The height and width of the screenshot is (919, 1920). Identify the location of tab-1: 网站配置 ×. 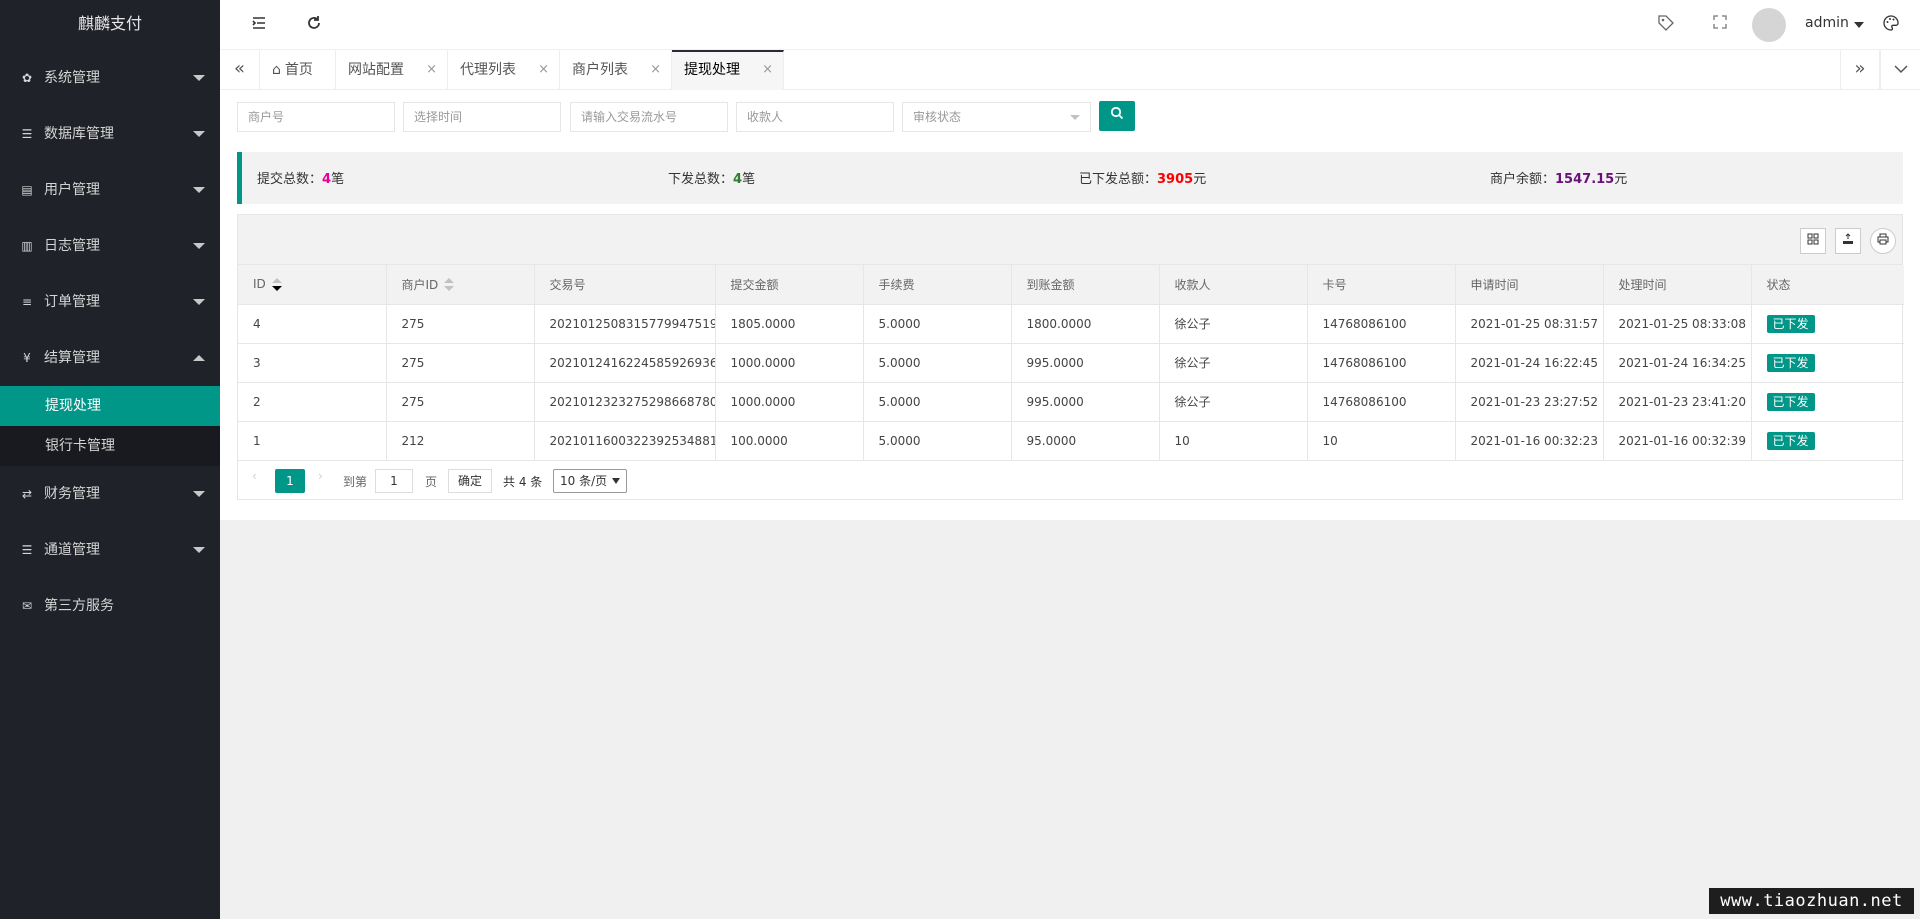
(392, 70).